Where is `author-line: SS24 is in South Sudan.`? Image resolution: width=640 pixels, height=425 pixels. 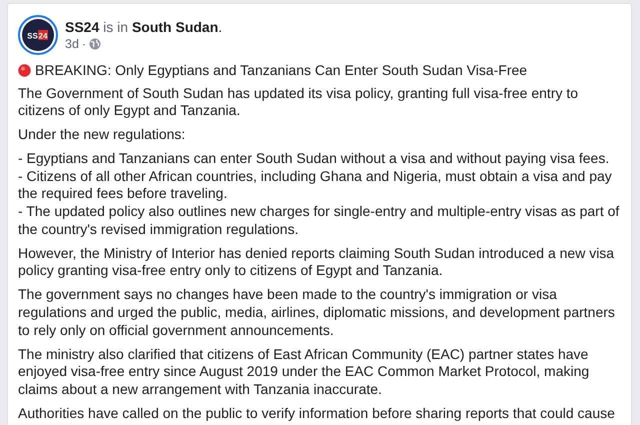
author-line: SS24 is in South Sudan. is located at coordinates (143, 27).